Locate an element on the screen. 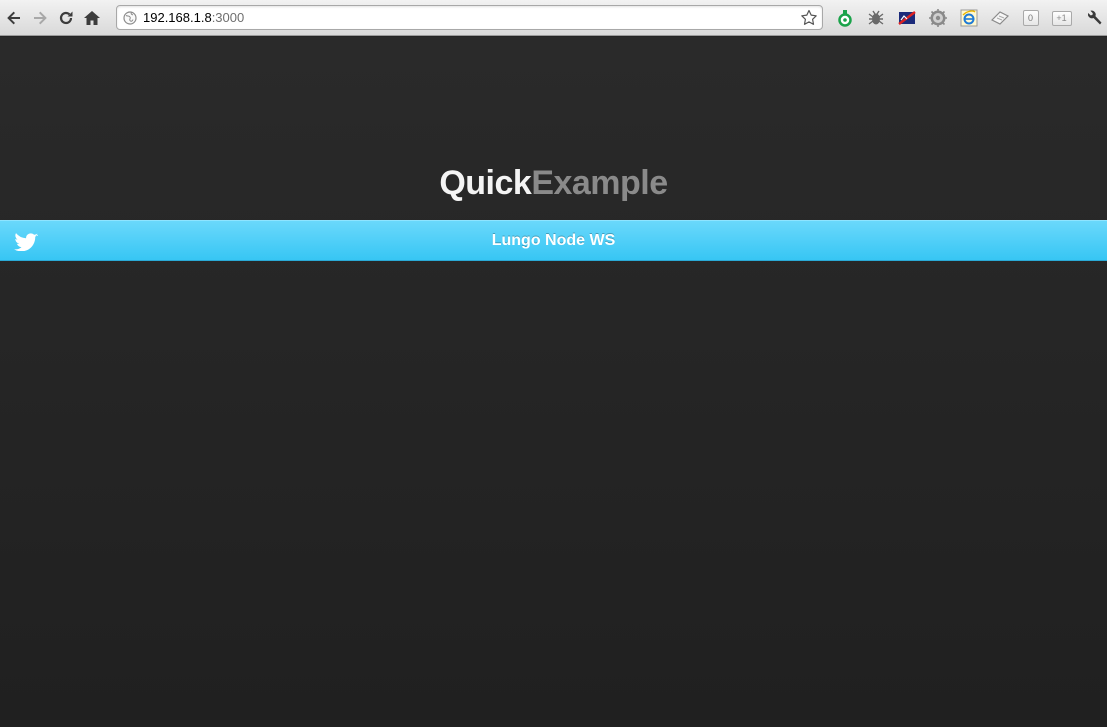 This screenshot has height=727, width=1107. globe-icon is located at coordinates (130, 17).